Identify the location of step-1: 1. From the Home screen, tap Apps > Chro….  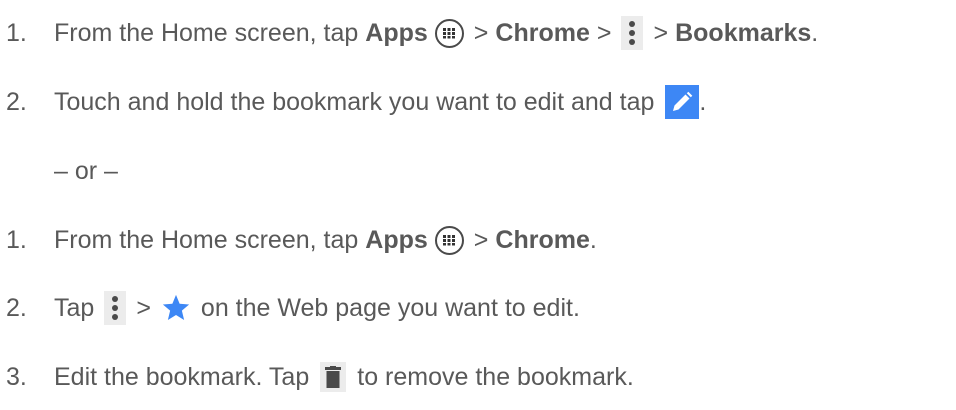
(412, 33).